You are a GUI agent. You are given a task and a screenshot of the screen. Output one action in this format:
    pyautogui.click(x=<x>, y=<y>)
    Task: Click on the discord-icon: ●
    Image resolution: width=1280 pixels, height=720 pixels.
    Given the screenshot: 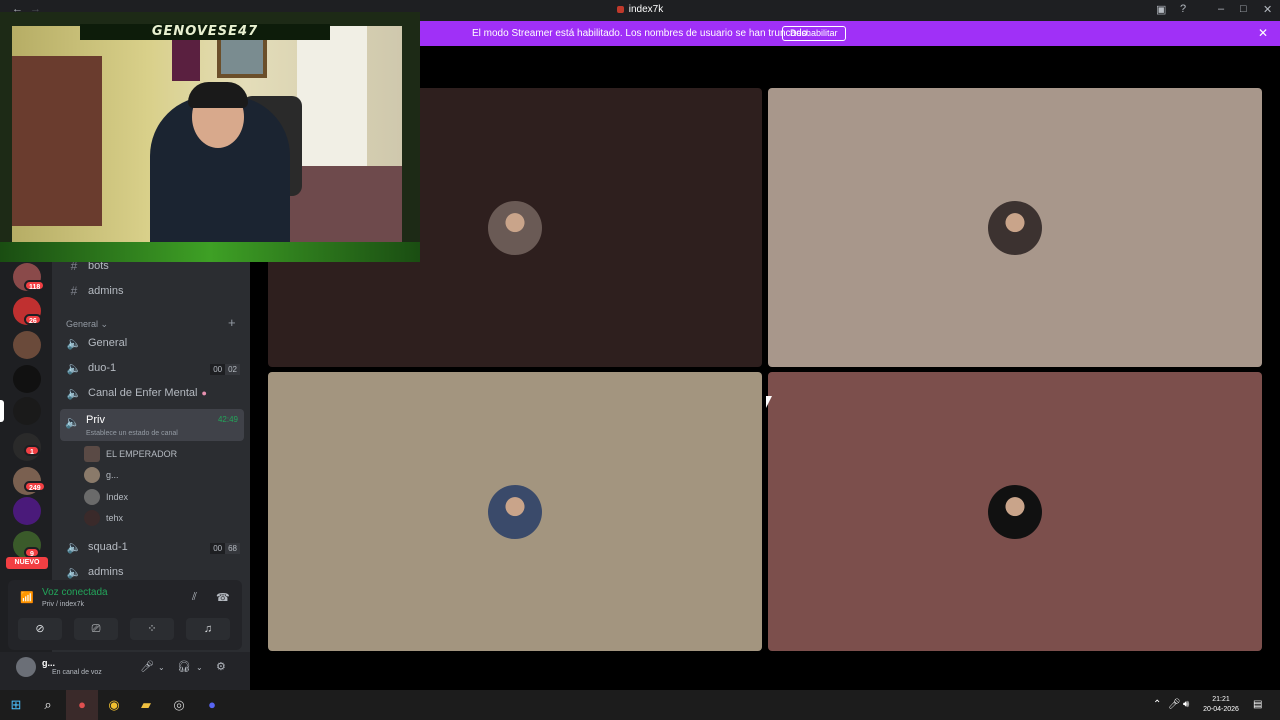 What is the action you would take?
    pyautogui.click(x=212, y=705)
    